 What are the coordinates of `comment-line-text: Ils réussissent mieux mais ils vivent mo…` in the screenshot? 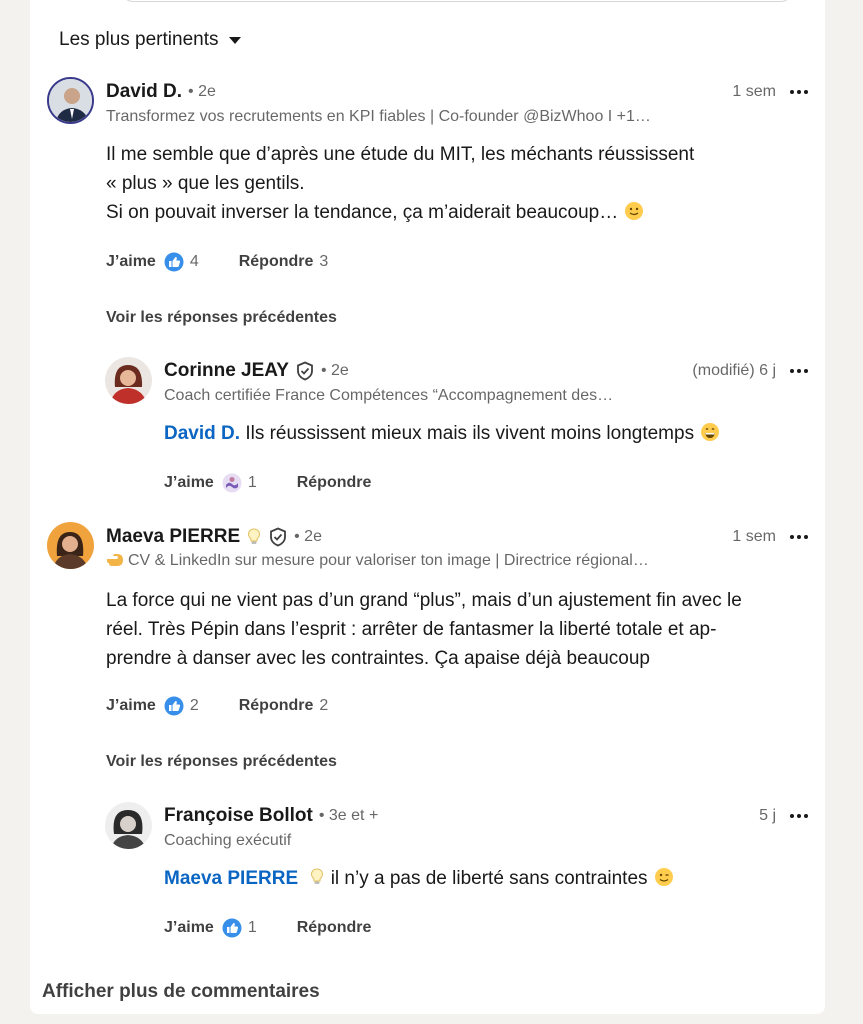 It's located at (470, 433).